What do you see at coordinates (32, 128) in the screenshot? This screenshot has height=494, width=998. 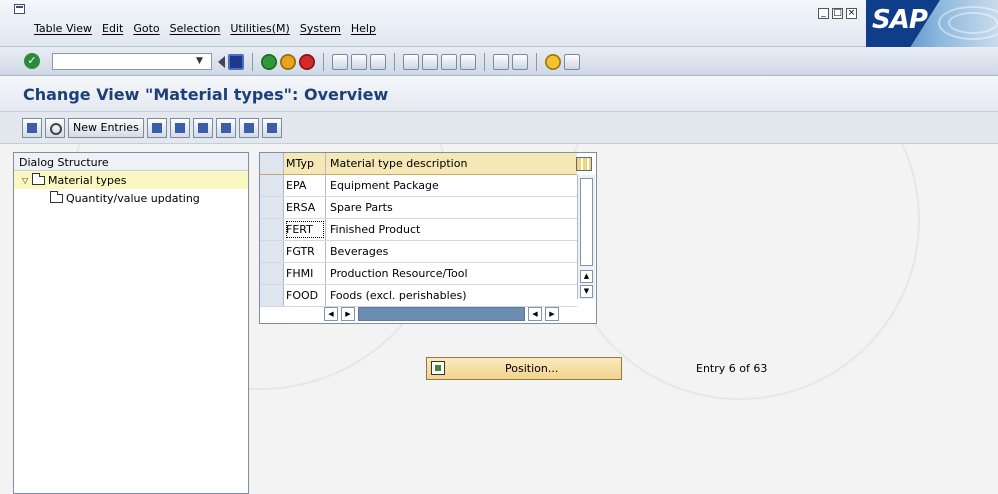 I see `display-change-icon` at bounding box center [32, 128].